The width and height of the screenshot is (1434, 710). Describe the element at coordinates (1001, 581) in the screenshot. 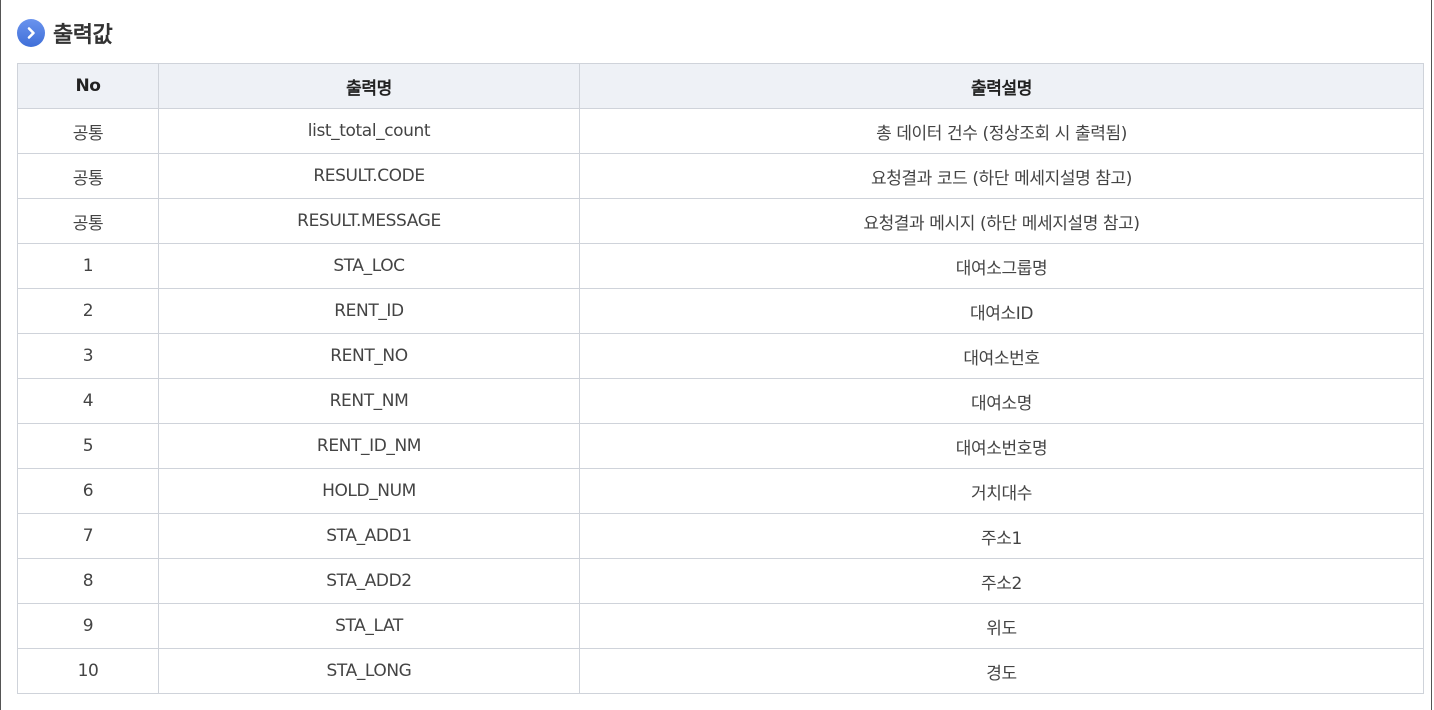

I see `cell-output-description: 주소2` at that location.